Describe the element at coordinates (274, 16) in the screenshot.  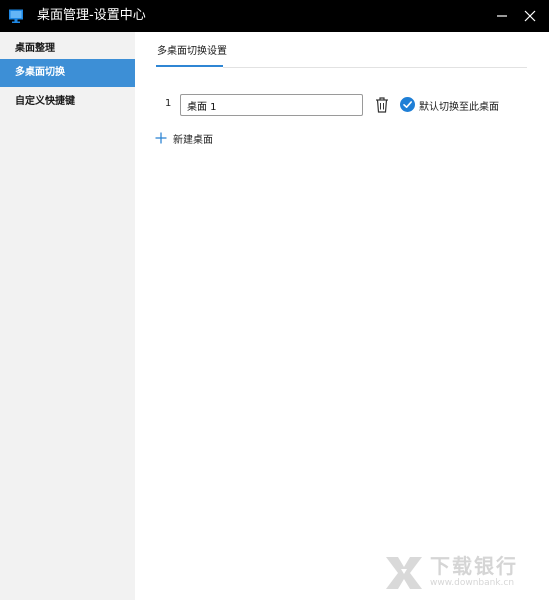
I see `title-bar: 桌面管理-设置中心` at that location.